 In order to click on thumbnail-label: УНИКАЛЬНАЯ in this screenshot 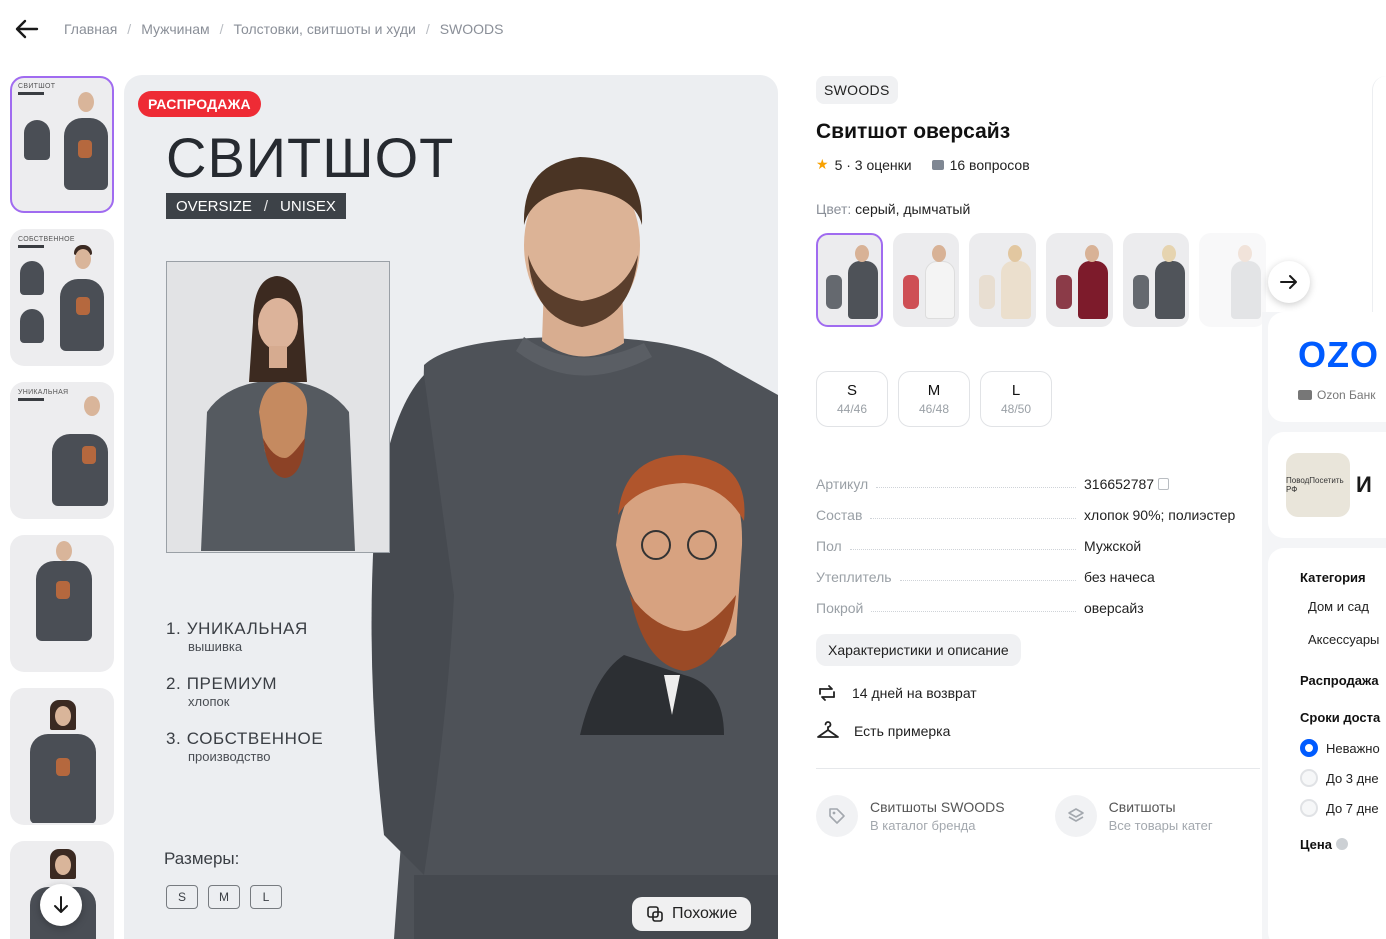, I will do `click(43, 392)`.